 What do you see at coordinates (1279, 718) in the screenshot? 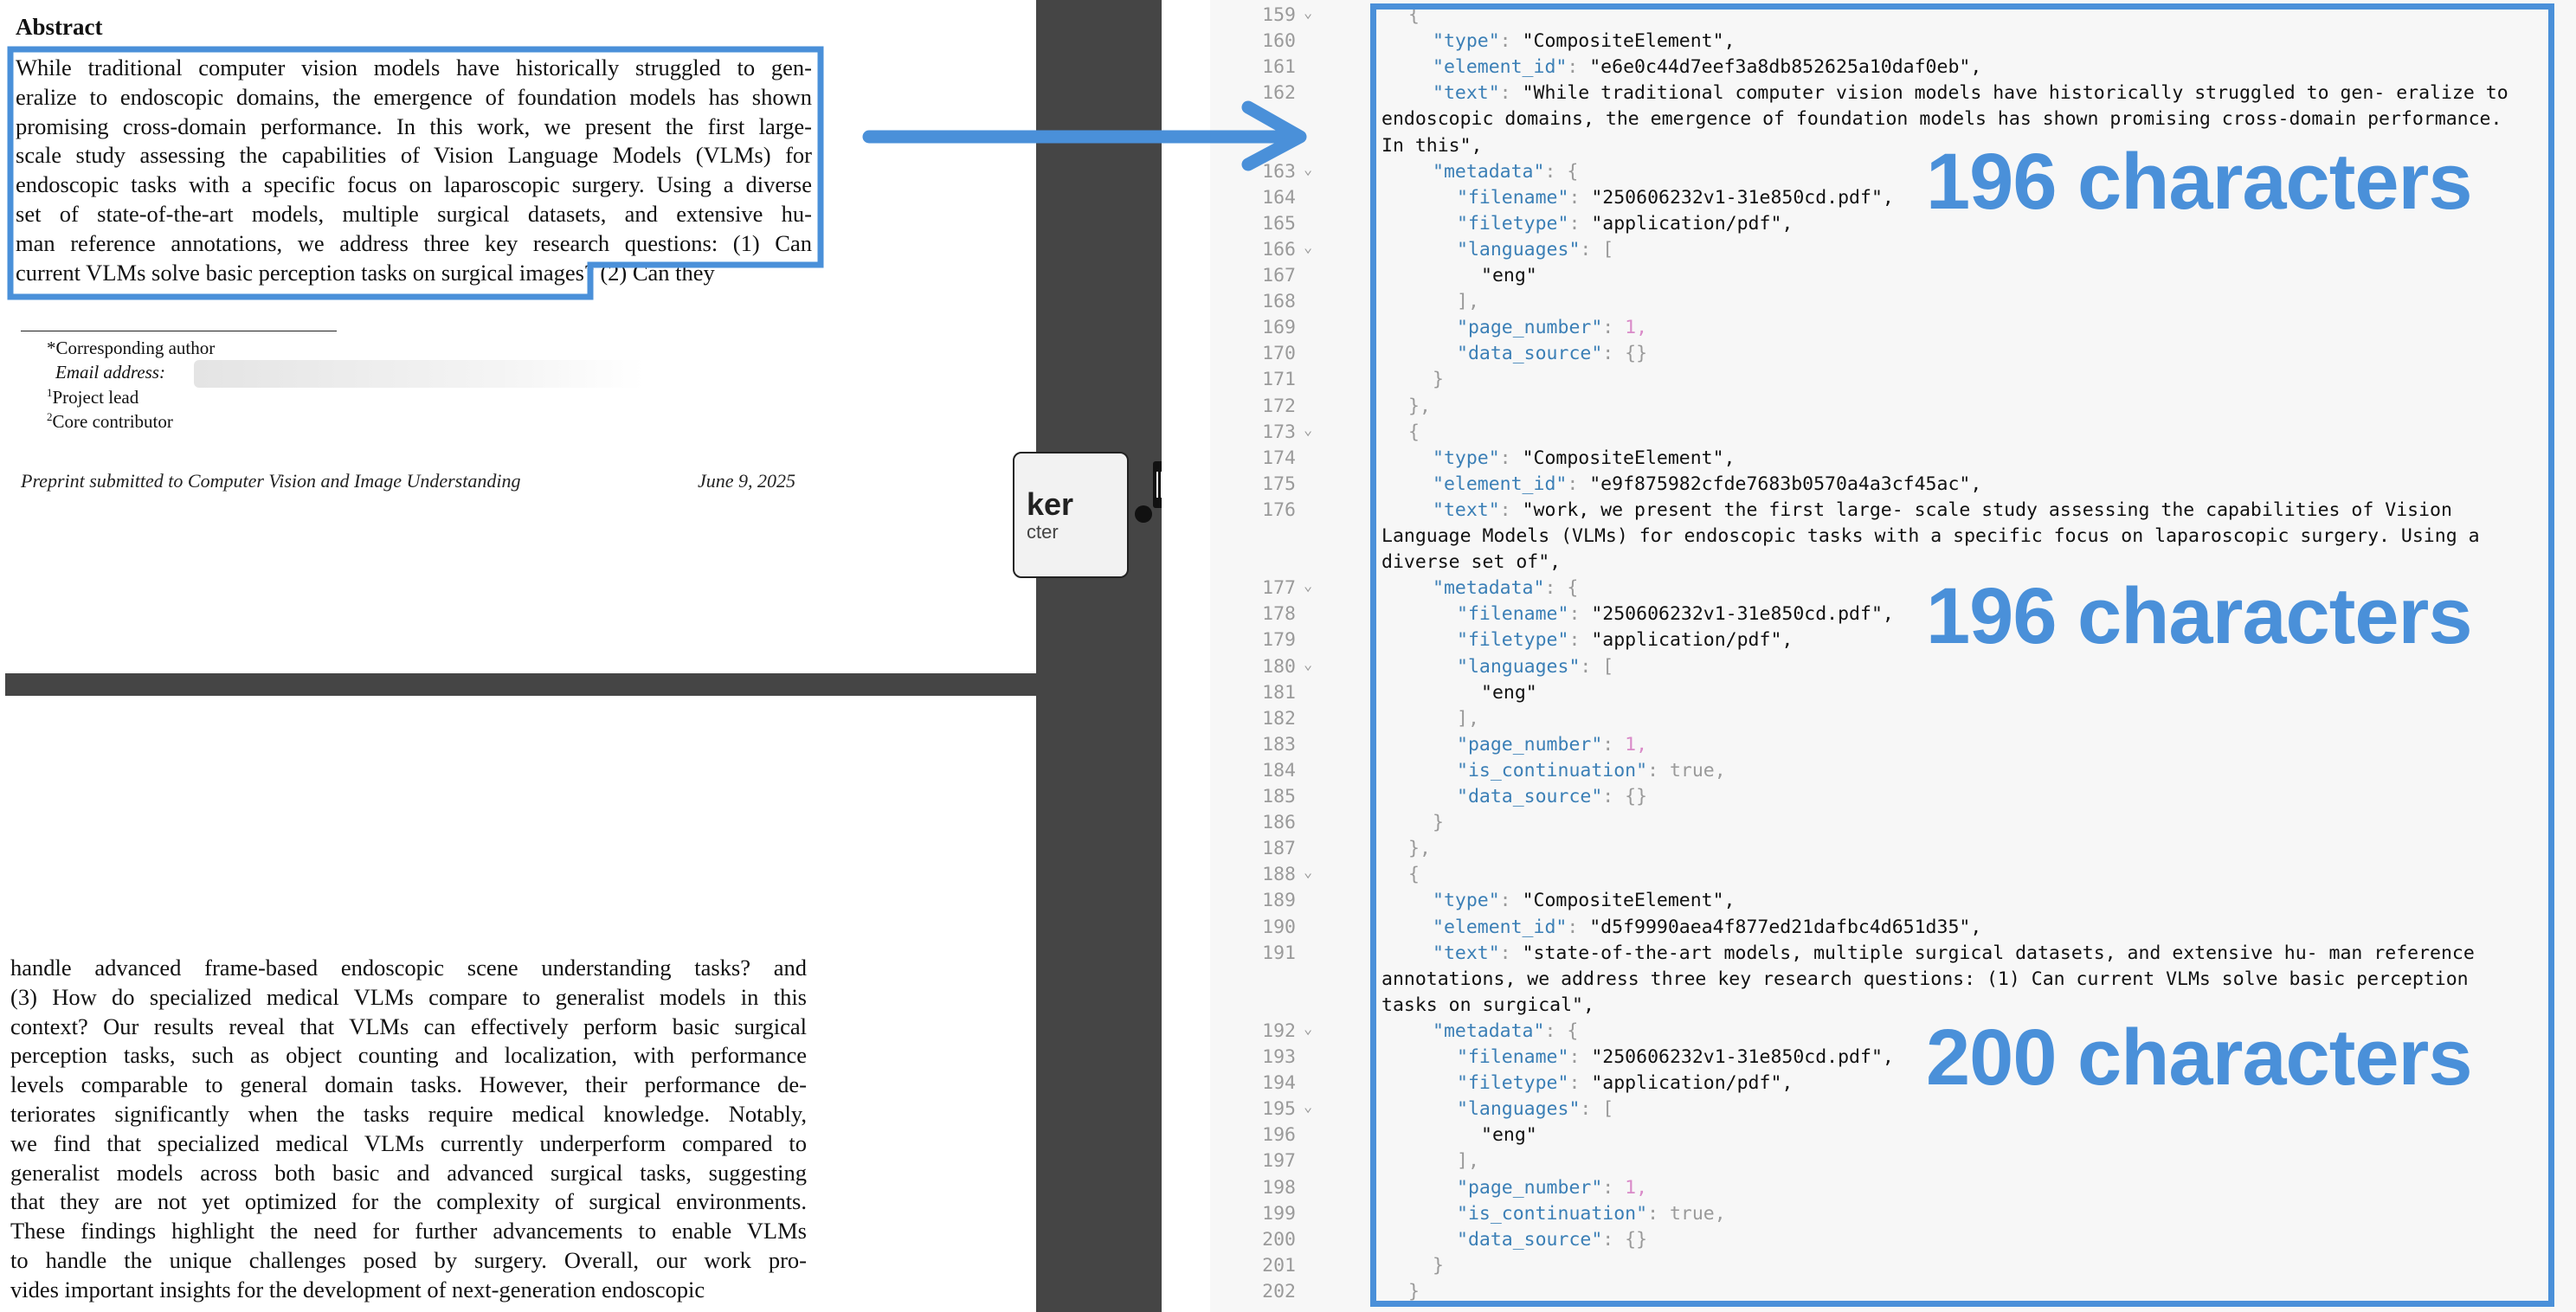
I see `line-number: 182` at bounding box center [1279, 718].